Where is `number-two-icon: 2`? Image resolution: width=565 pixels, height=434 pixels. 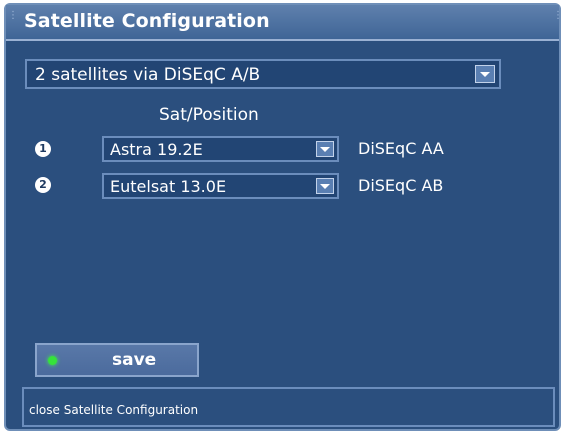 number-two-icon: 2 is located at coordinates (43, 185).